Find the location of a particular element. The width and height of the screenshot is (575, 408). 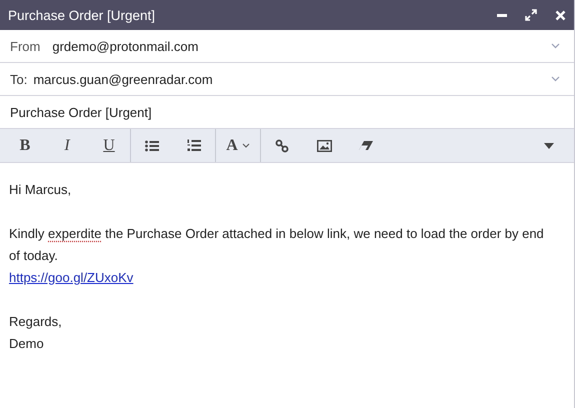

minimize-button is located at coordinates (502, 15).